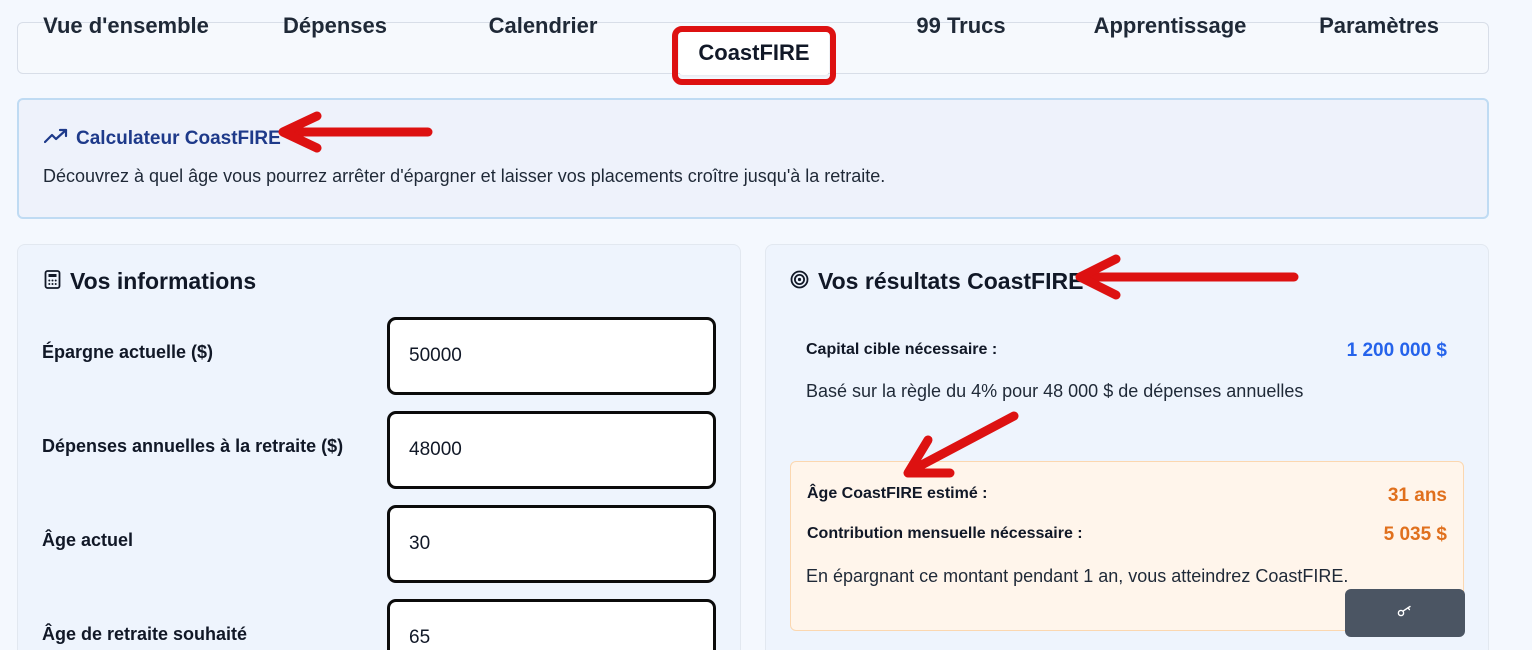 The image size is (1532, 650). I want to click on tab-vue-ensemble: Vue d'ensemble, so click(126, 26).